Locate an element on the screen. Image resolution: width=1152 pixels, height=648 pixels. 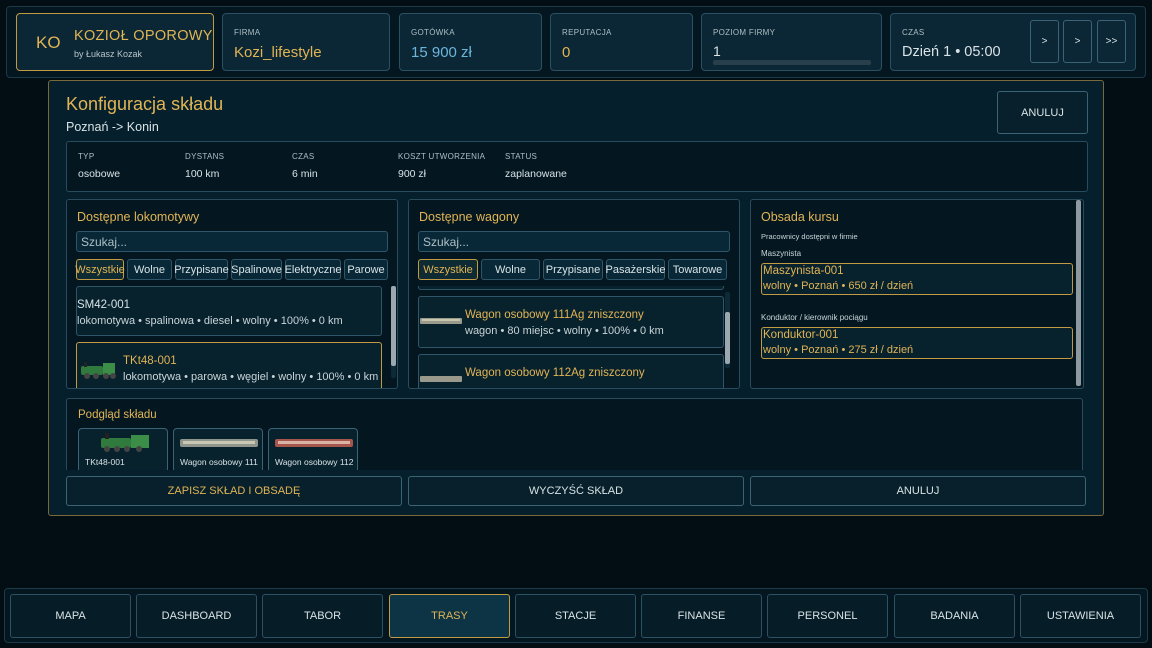
modal-title: Konfiguracja składu is located at coordinates (145, 104).